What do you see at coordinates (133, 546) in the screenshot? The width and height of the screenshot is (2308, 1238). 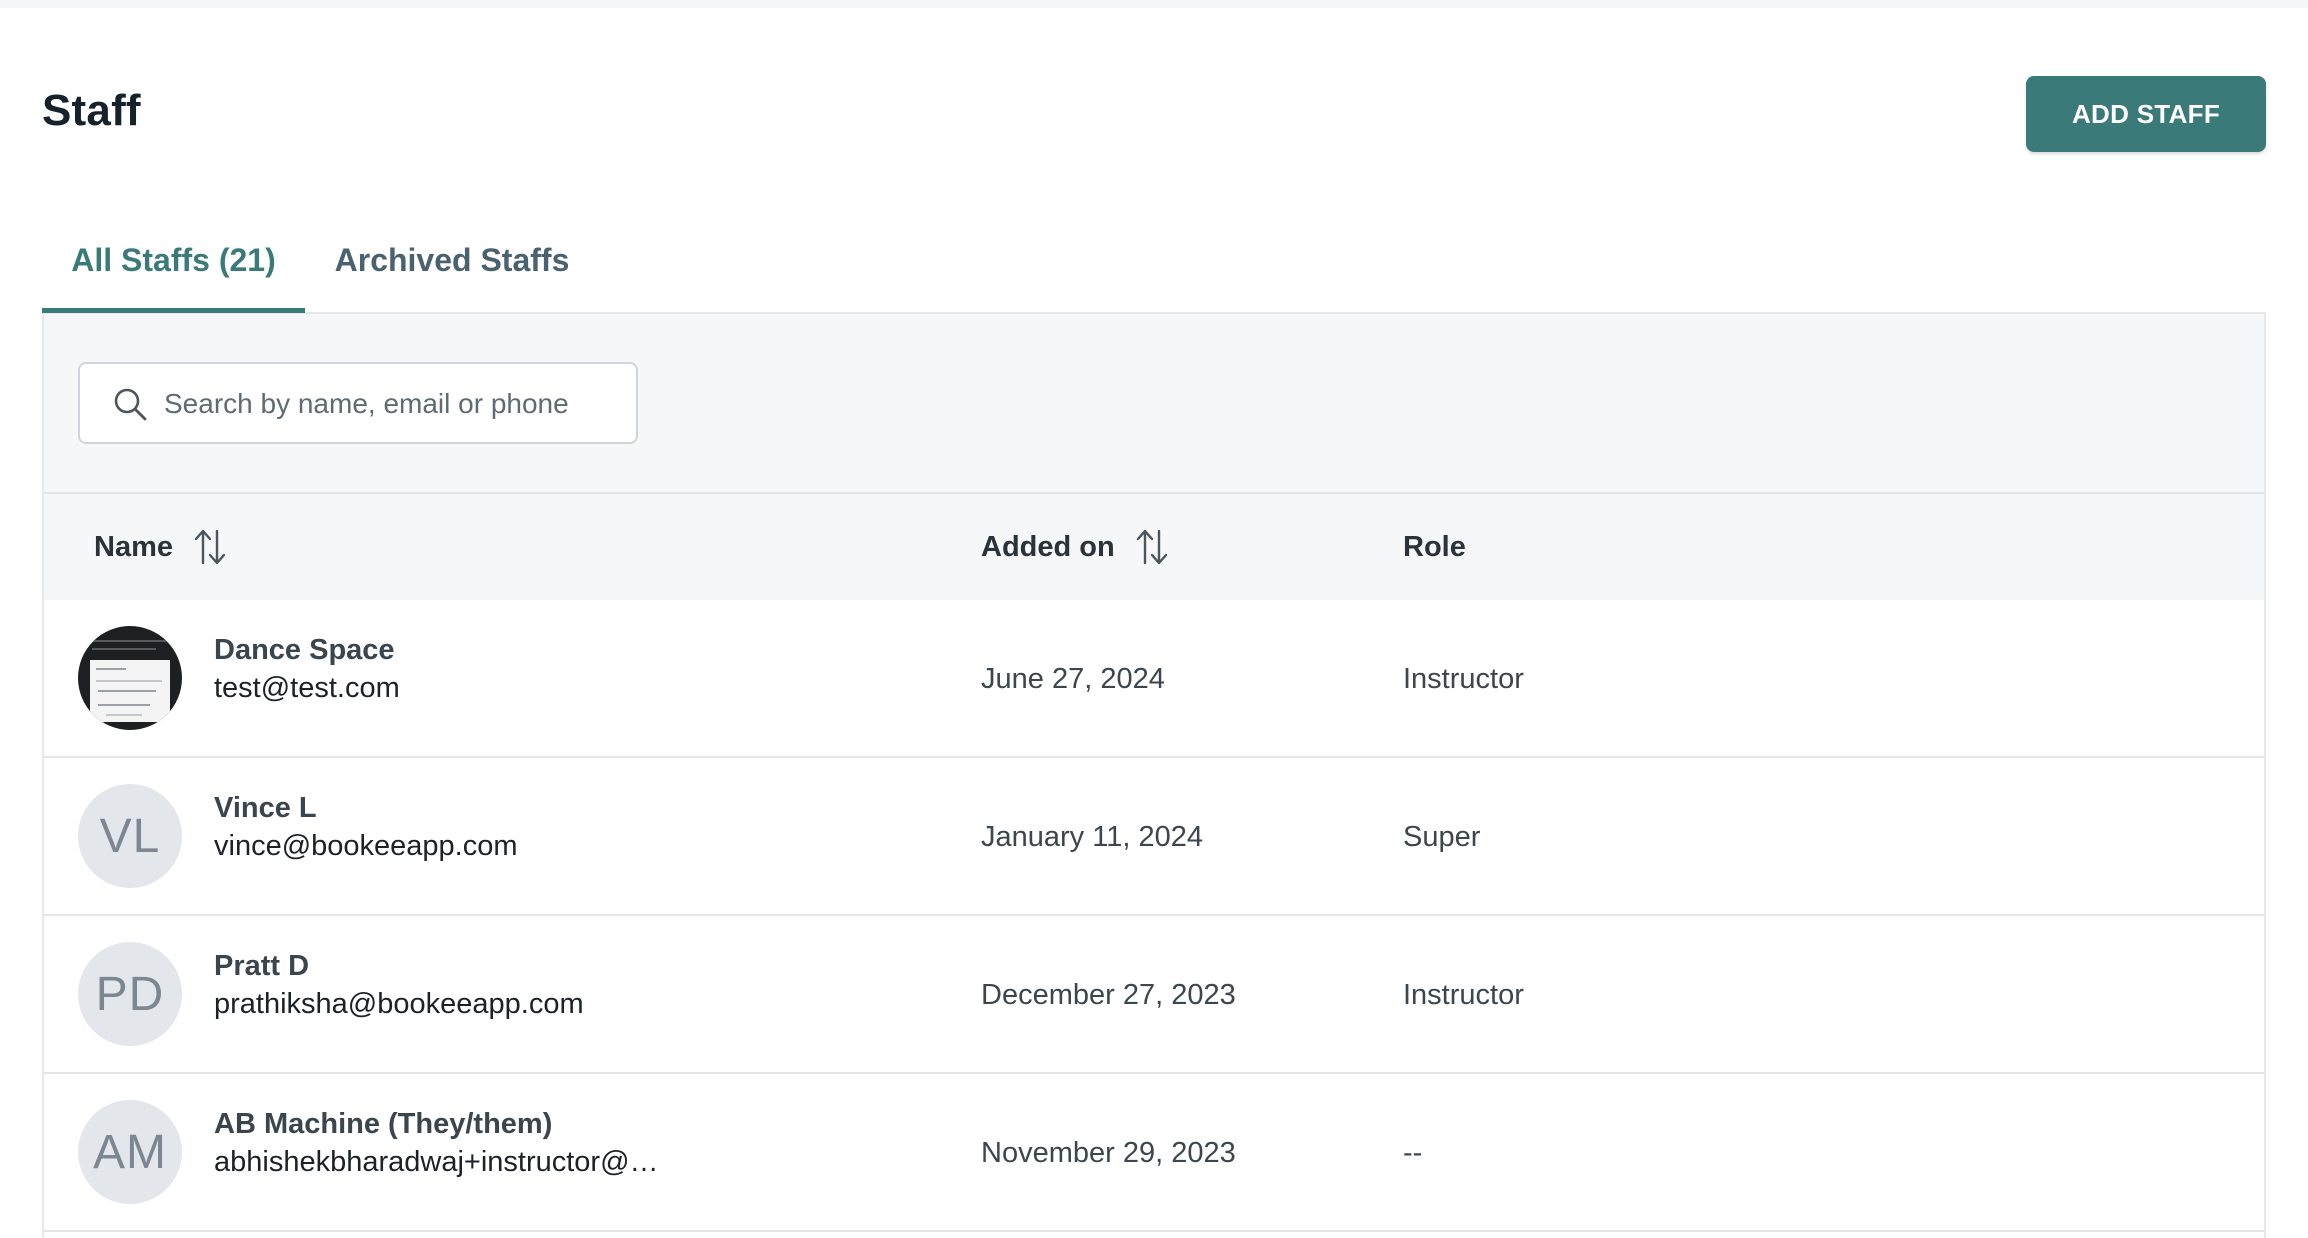 I see `column-name-label: Name` at bounding box center [133, 546].